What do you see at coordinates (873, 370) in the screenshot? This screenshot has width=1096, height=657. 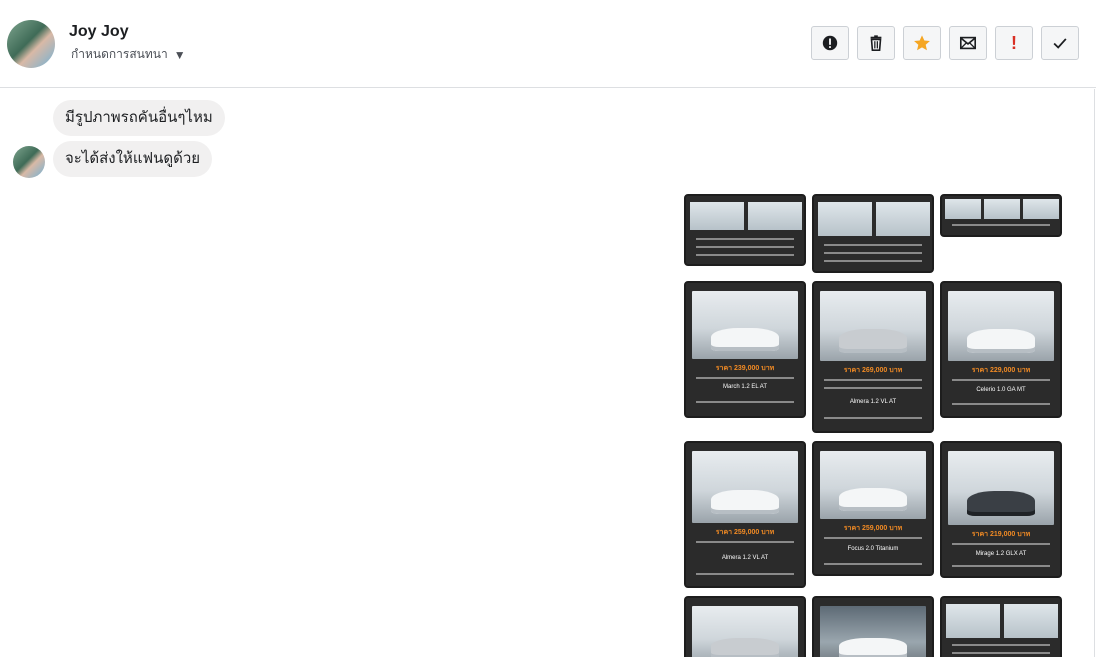 I see `car-price: ราคา 269,000 บาท` at bounding box center [873, 370].